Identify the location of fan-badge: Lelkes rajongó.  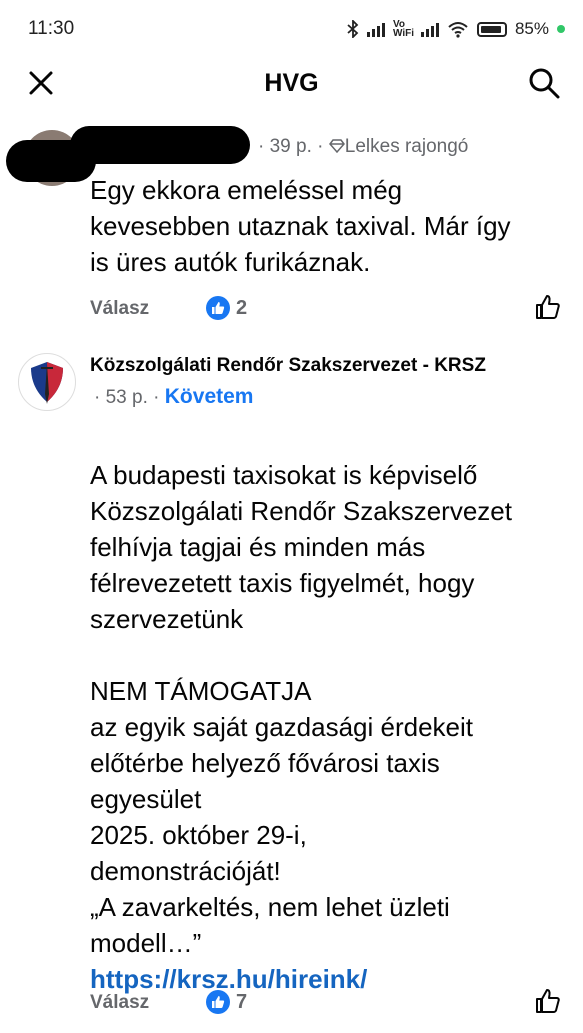
(406, 146).